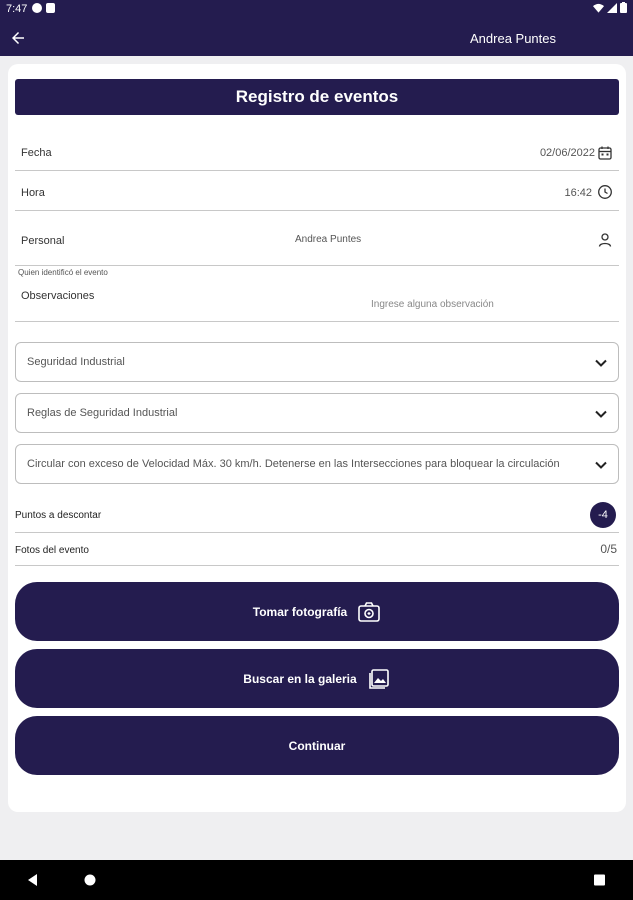  What do you see at coordinates (76, 362) in the screenshot?
I see `category-select-value: Seguridad Industrial` at bounding box center [76, 362].